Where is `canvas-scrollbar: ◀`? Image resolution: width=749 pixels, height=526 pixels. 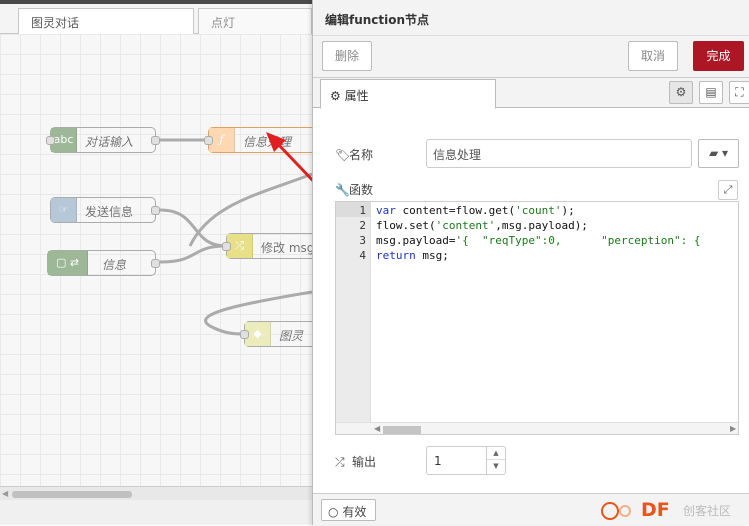
canvas-scrollbar: ◀ is located at coordinates (156, 493).